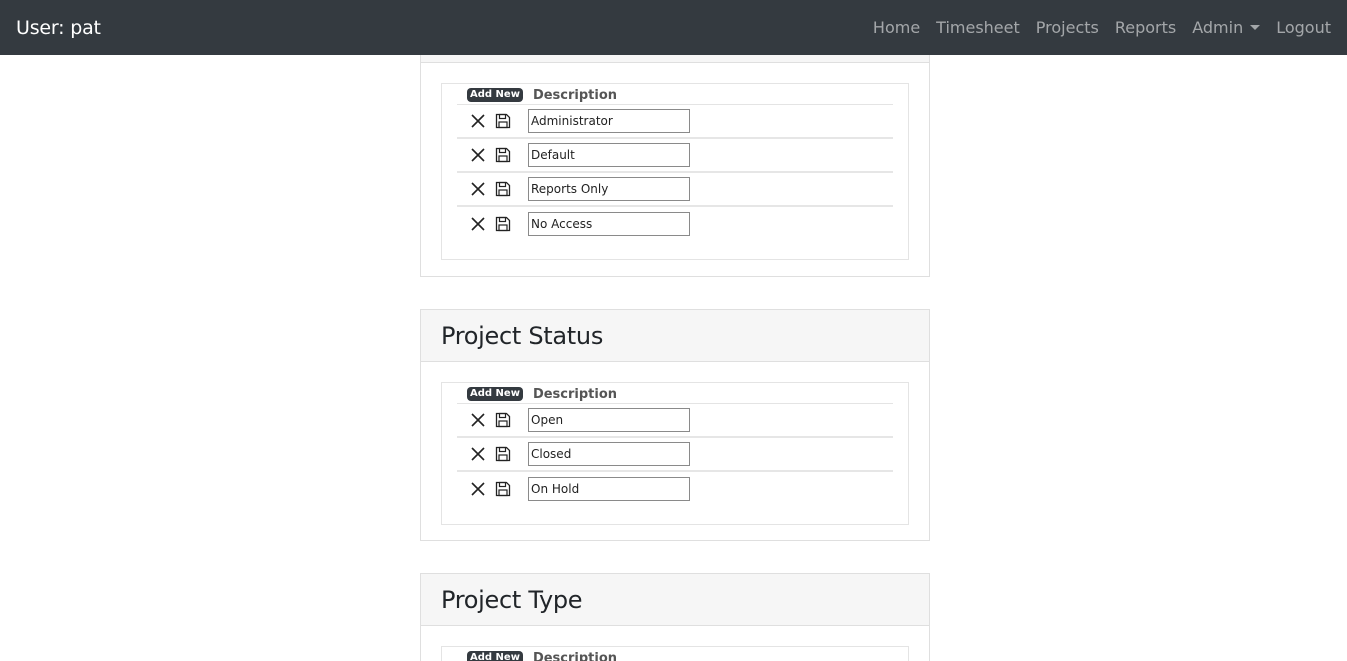 This screenshot has height=661, width=1347. I want to click on section-title: Project Status, so click(522, 335).